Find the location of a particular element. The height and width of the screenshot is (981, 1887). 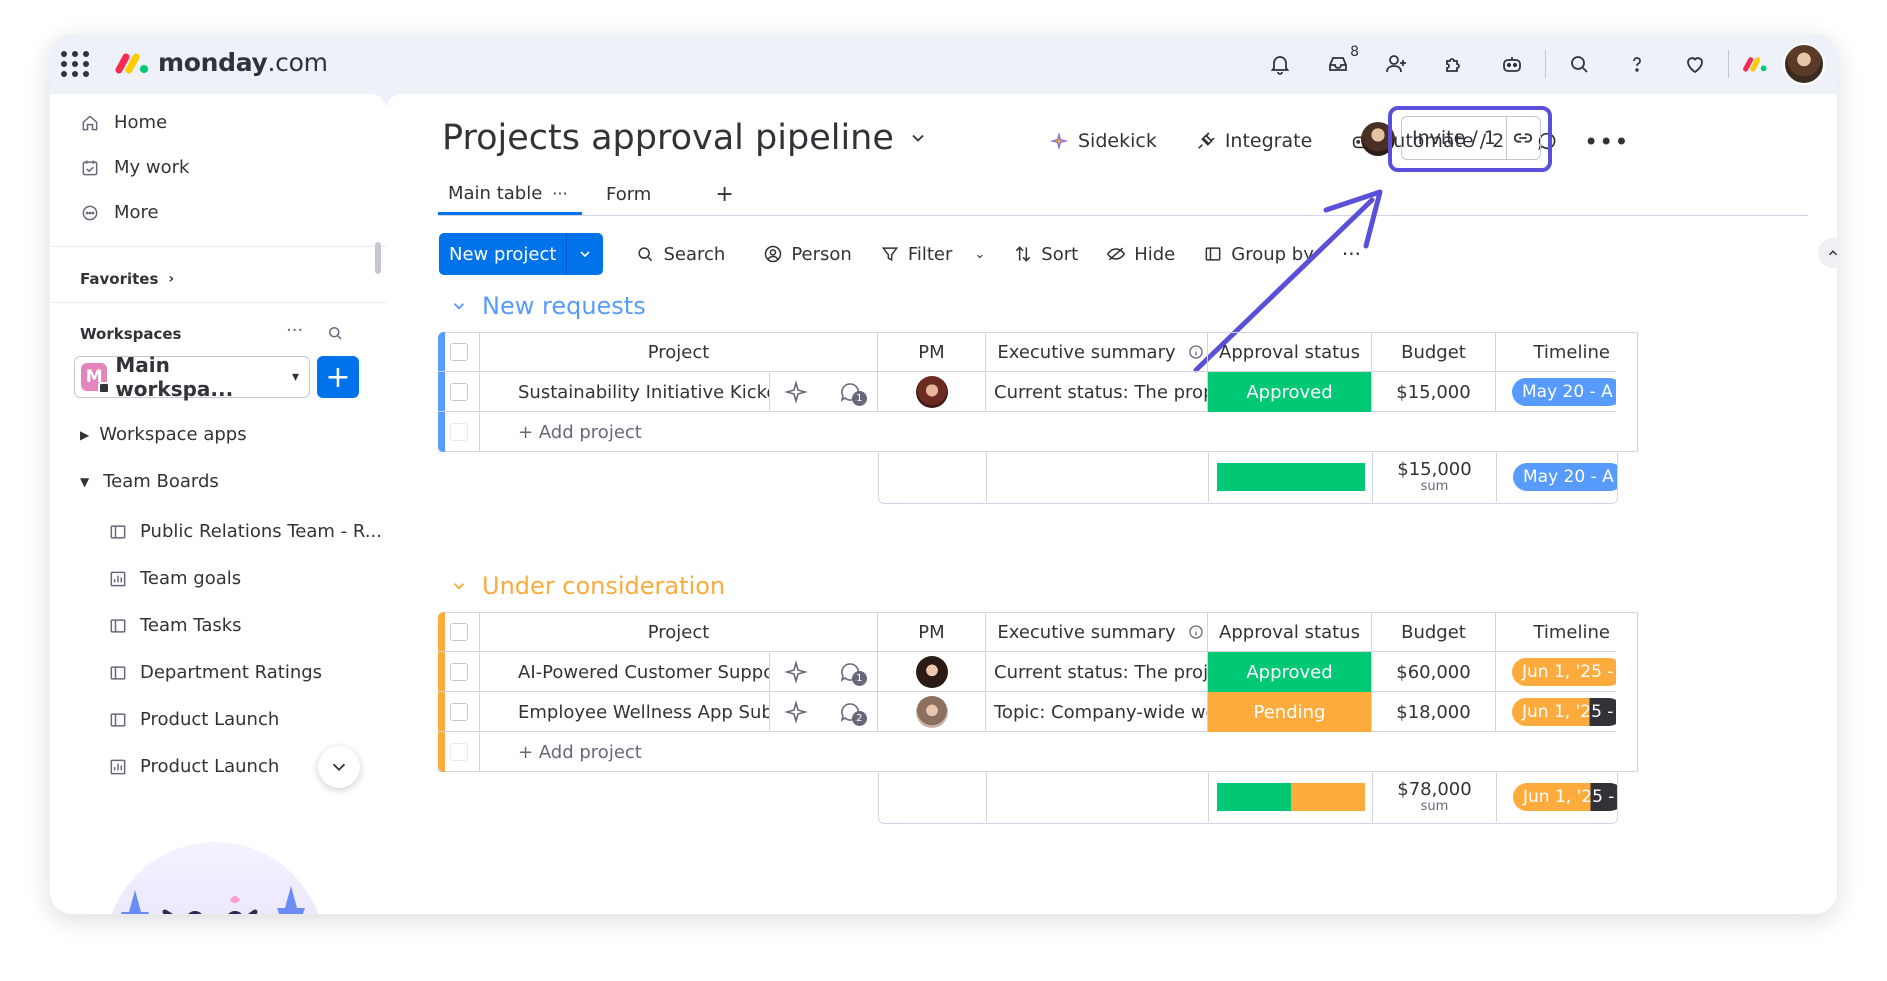

budget-cell: $60,000 is located at coordinates (1434, 672).